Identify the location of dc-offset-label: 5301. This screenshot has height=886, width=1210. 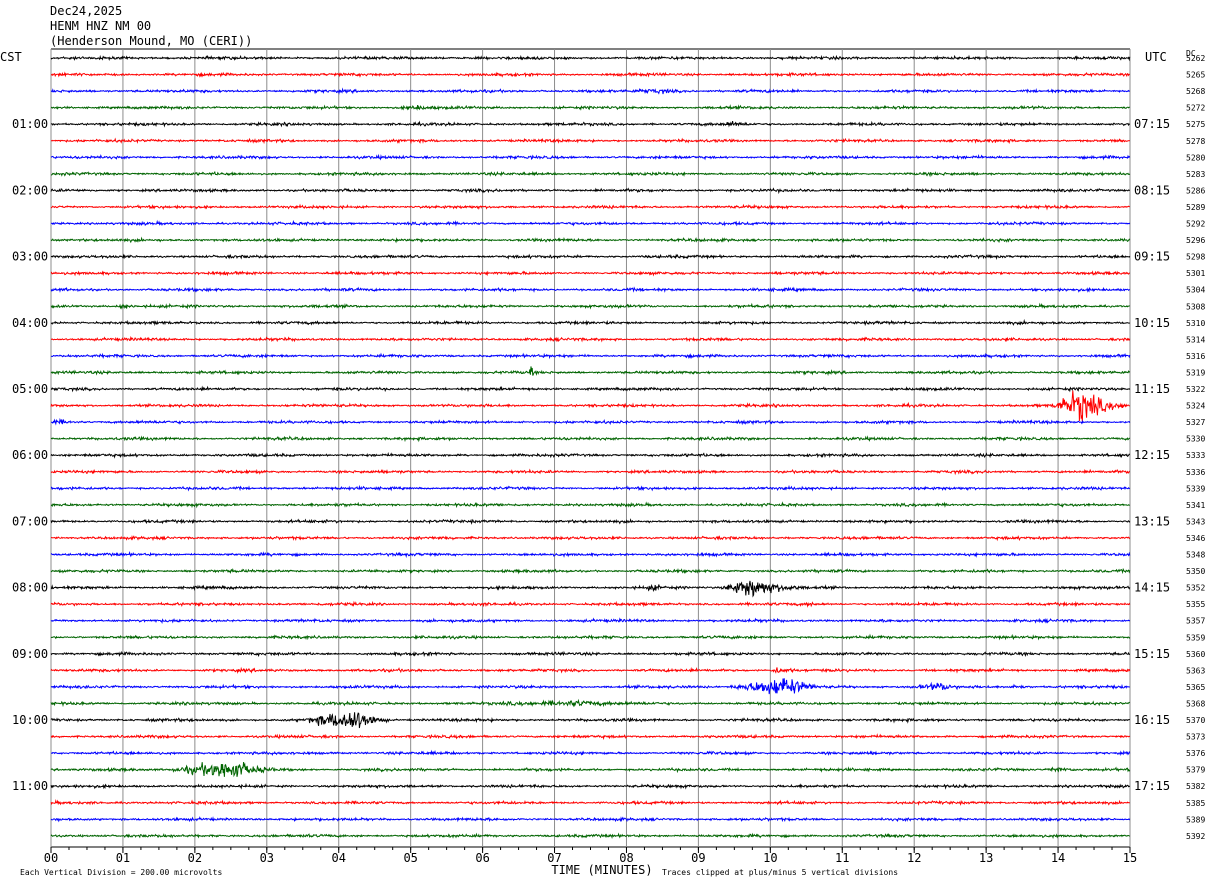
(1195, 273).